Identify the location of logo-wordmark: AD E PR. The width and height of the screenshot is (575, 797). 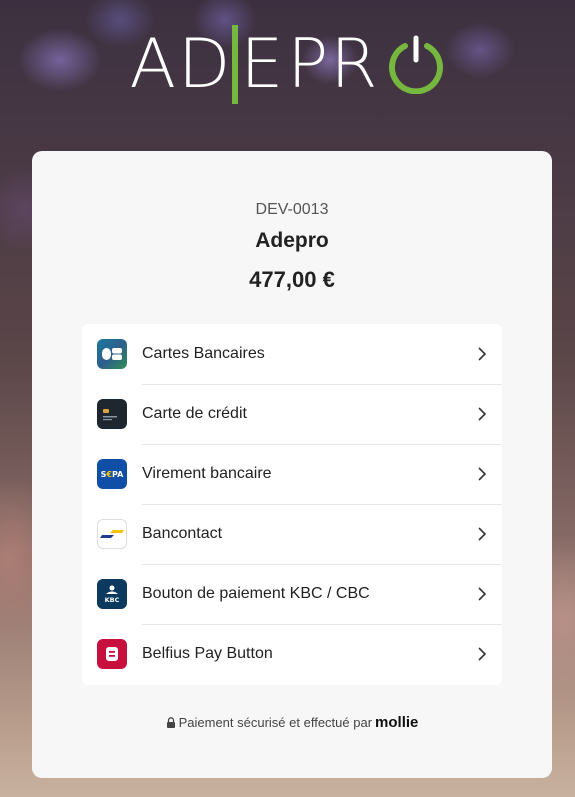
(287, 64).